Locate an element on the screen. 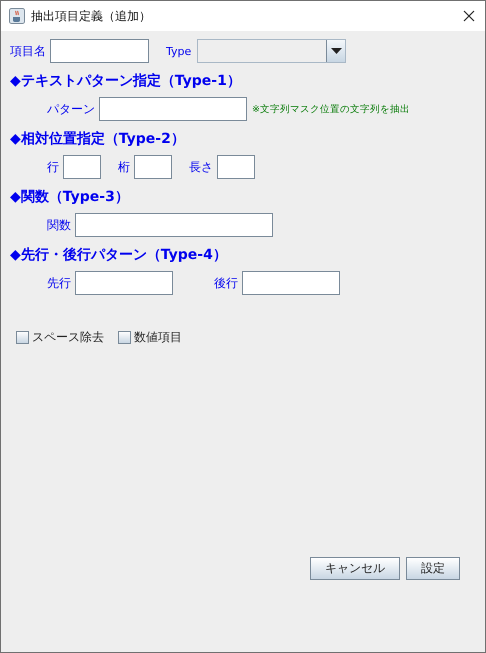 The image size is (486, 653). section-heading: ◆テキストパターン指定（Type-1） is located at coordinates (126, 81).